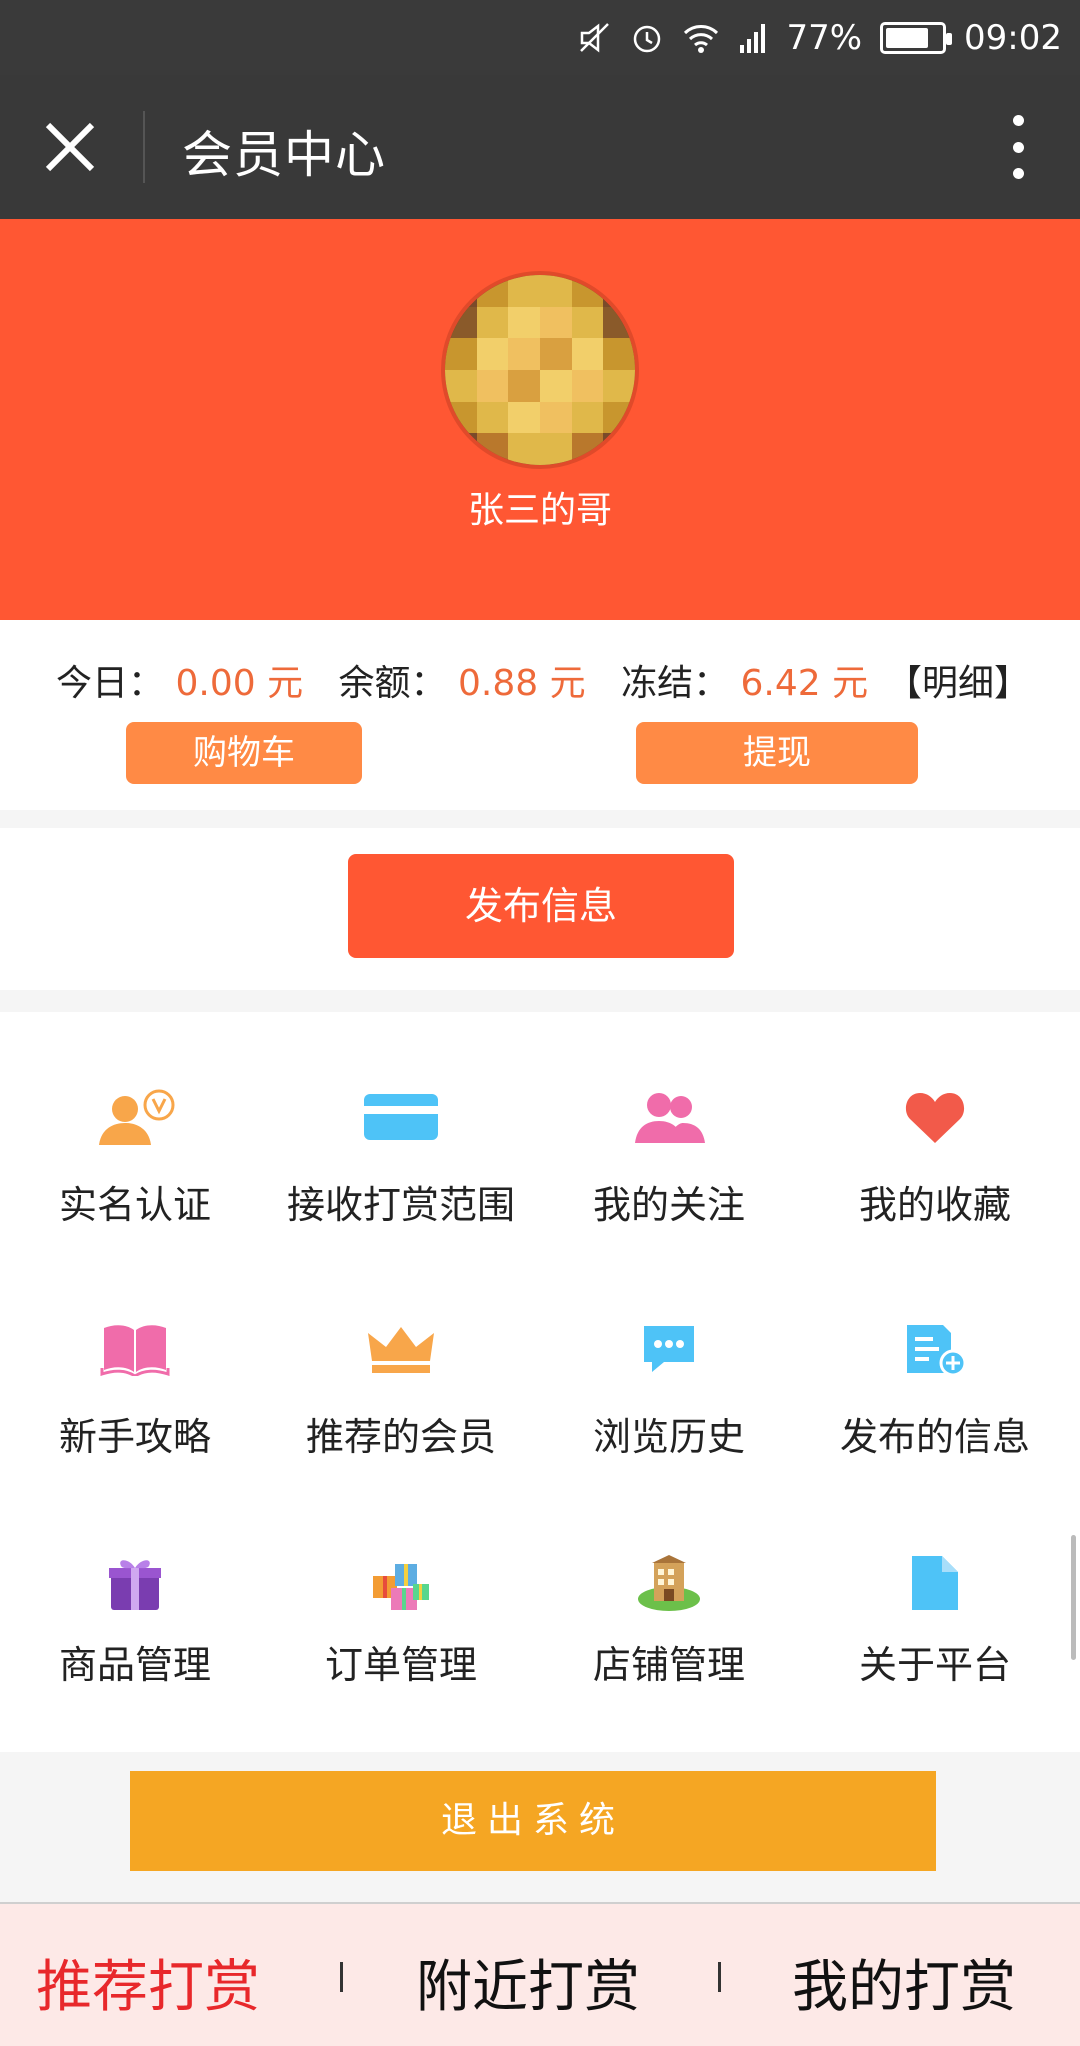 This screenshot has width=1080, height=2046. I want to click on publish-section: 发布信息, so click(540, 909).